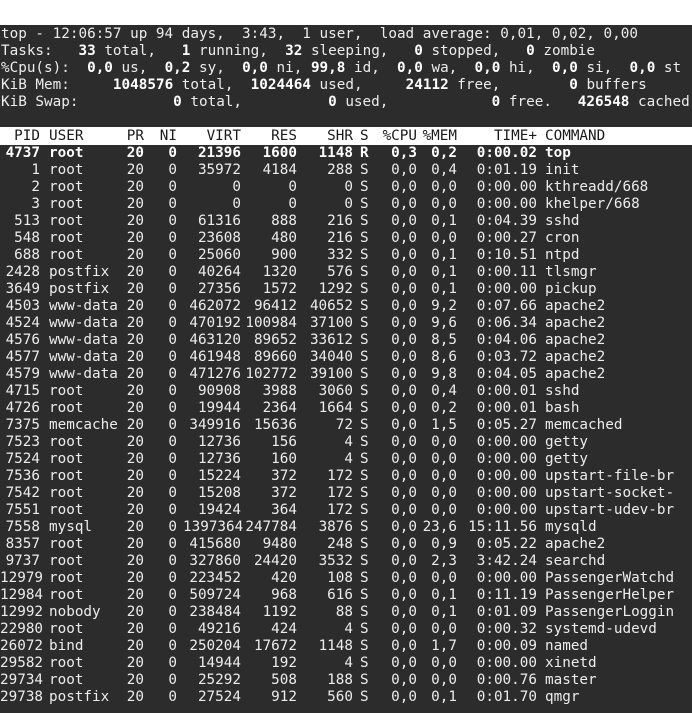 The height and width of the screenshot is (713, 692). Describe the element at coordinates (346, 442) in the screenshot. I see `process-row: 7523 root 20 0 12736 156 4 S 0,0 0,0 0:00.00 getty` at that location.